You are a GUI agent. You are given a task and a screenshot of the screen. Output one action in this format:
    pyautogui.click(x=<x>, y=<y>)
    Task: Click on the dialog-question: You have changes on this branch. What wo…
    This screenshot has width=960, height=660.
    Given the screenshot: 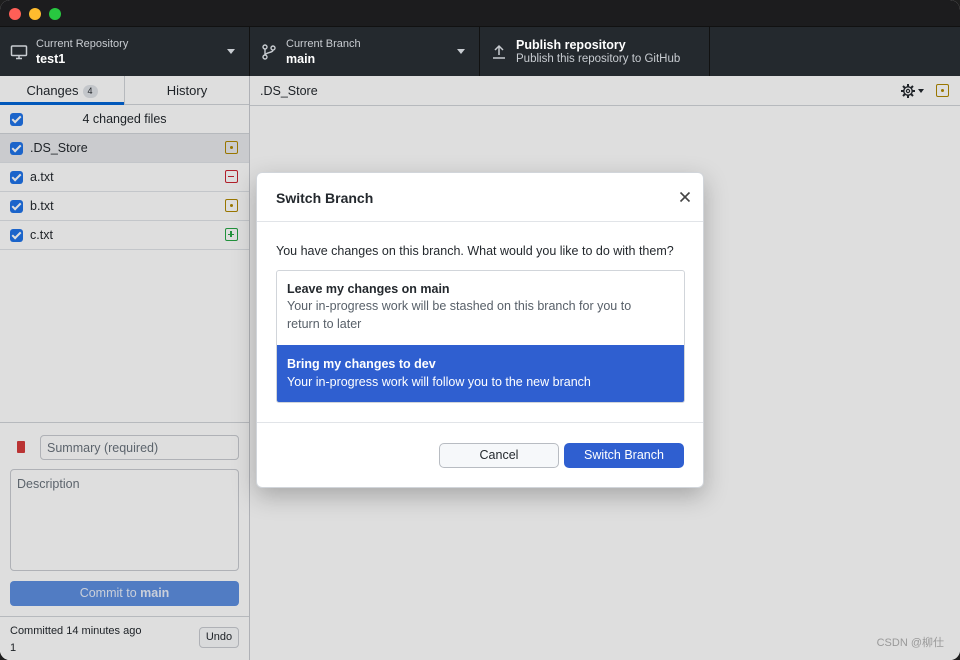 What is the action you would take?
    pyautogui.click(x=475, y=251)
    